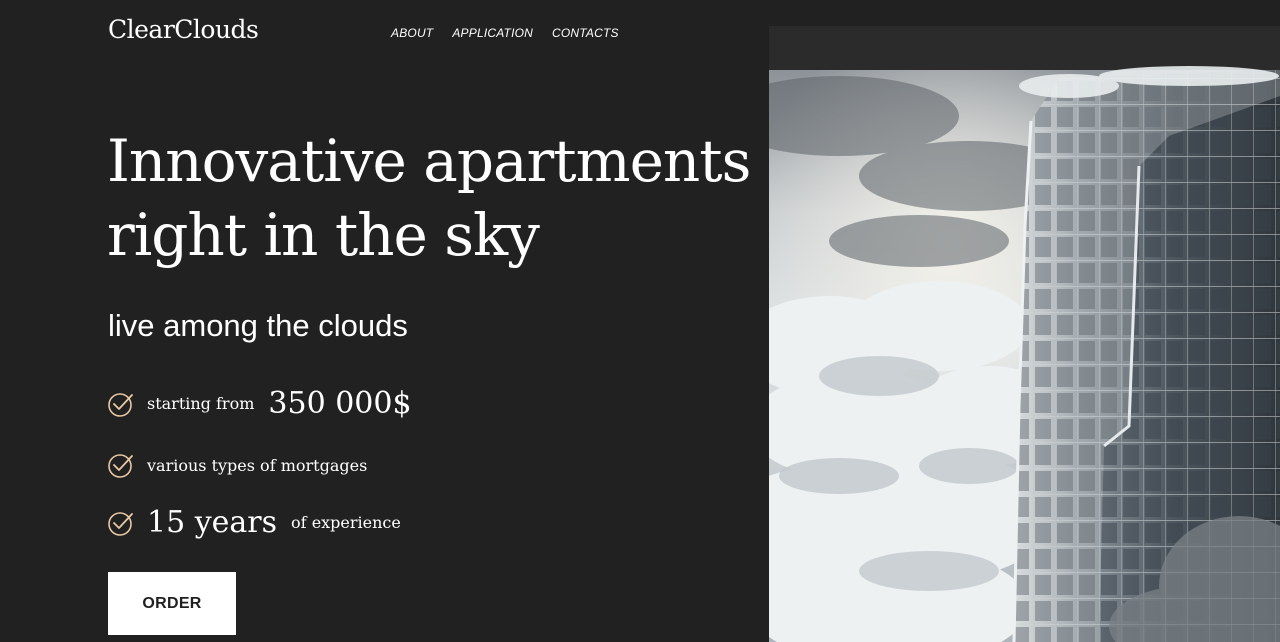 The height and width of the screenshot is (642, 1280). I want to click on hero-subtitle: live among the clouds, so click(258, 325).